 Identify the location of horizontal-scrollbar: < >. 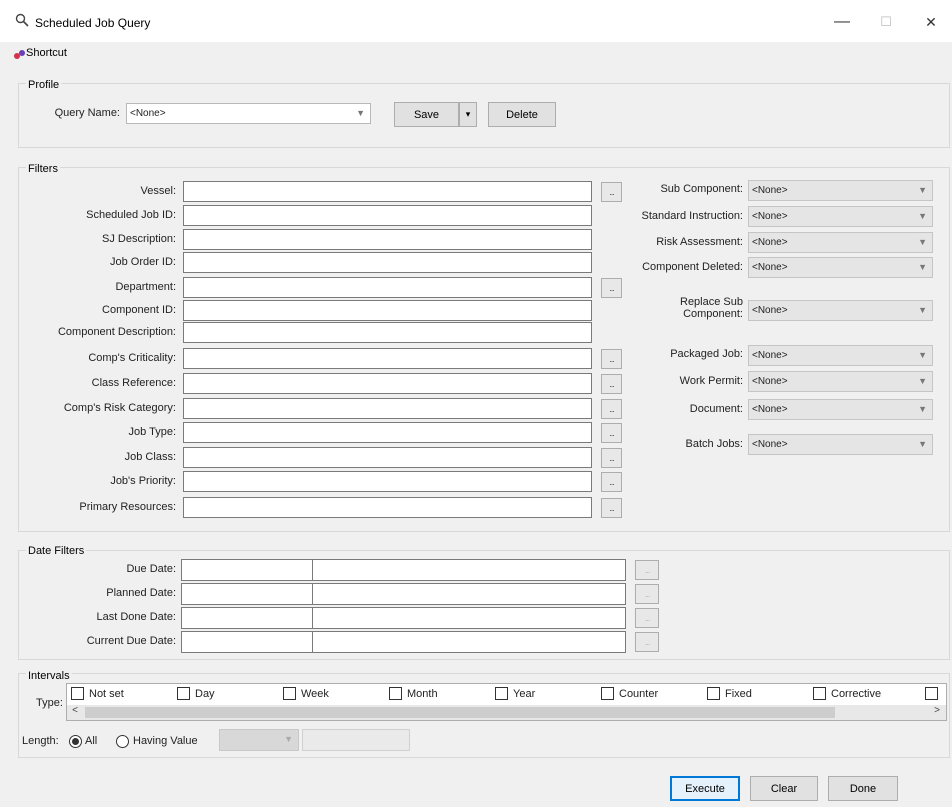
(506, 712).